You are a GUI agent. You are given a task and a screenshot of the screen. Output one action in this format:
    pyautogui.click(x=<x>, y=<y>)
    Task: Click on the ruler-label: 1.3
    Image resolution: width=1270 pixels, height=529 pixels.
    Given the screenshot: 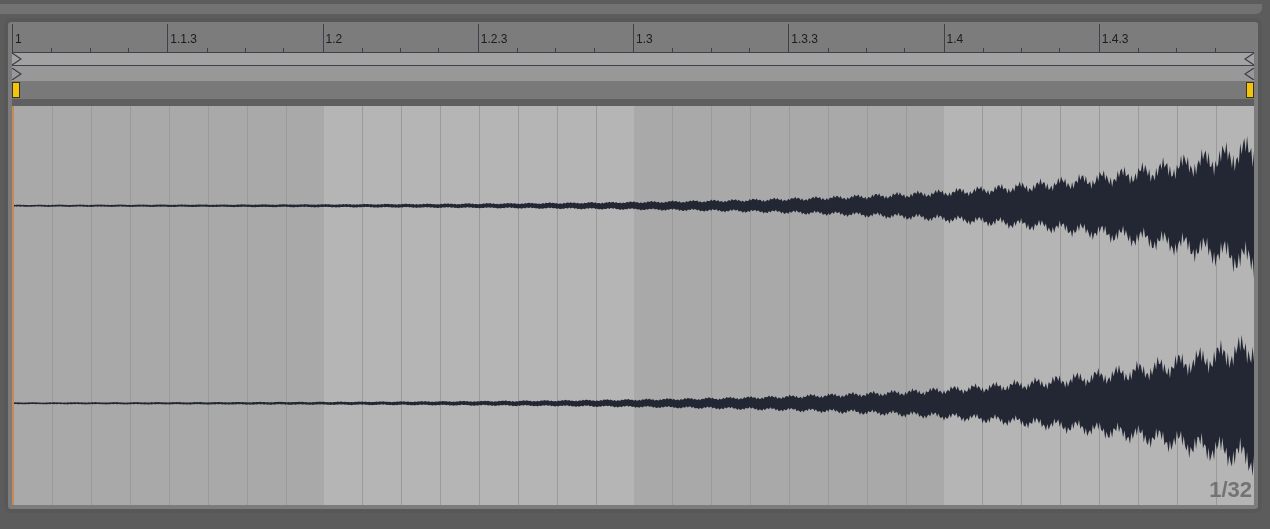 What is the action you would take?
    pyautogui.click(x=644, y=39)
    